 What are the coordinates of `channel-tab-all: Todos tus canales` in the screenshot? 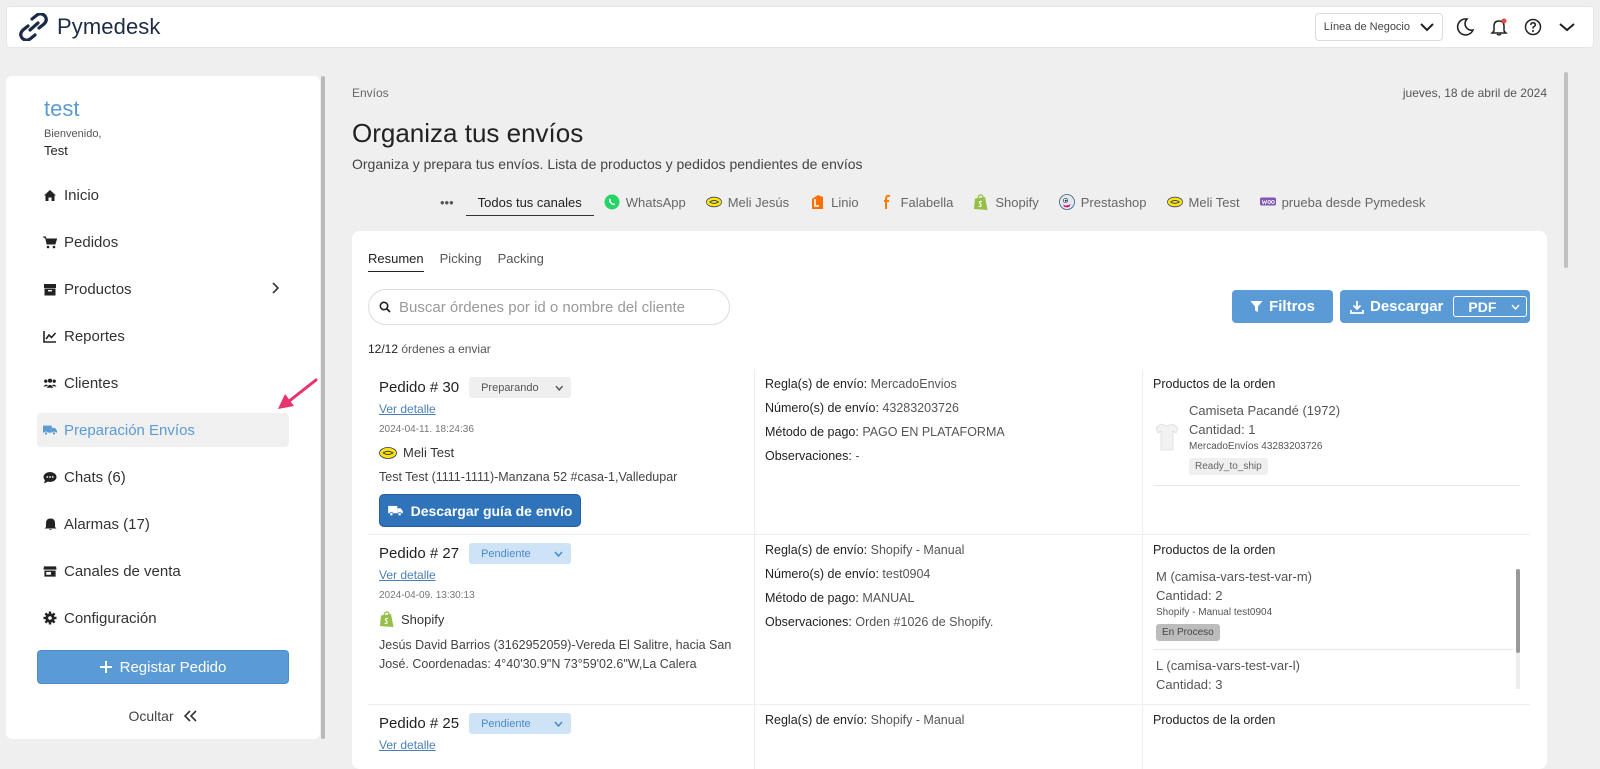 It's located at (529, 204).